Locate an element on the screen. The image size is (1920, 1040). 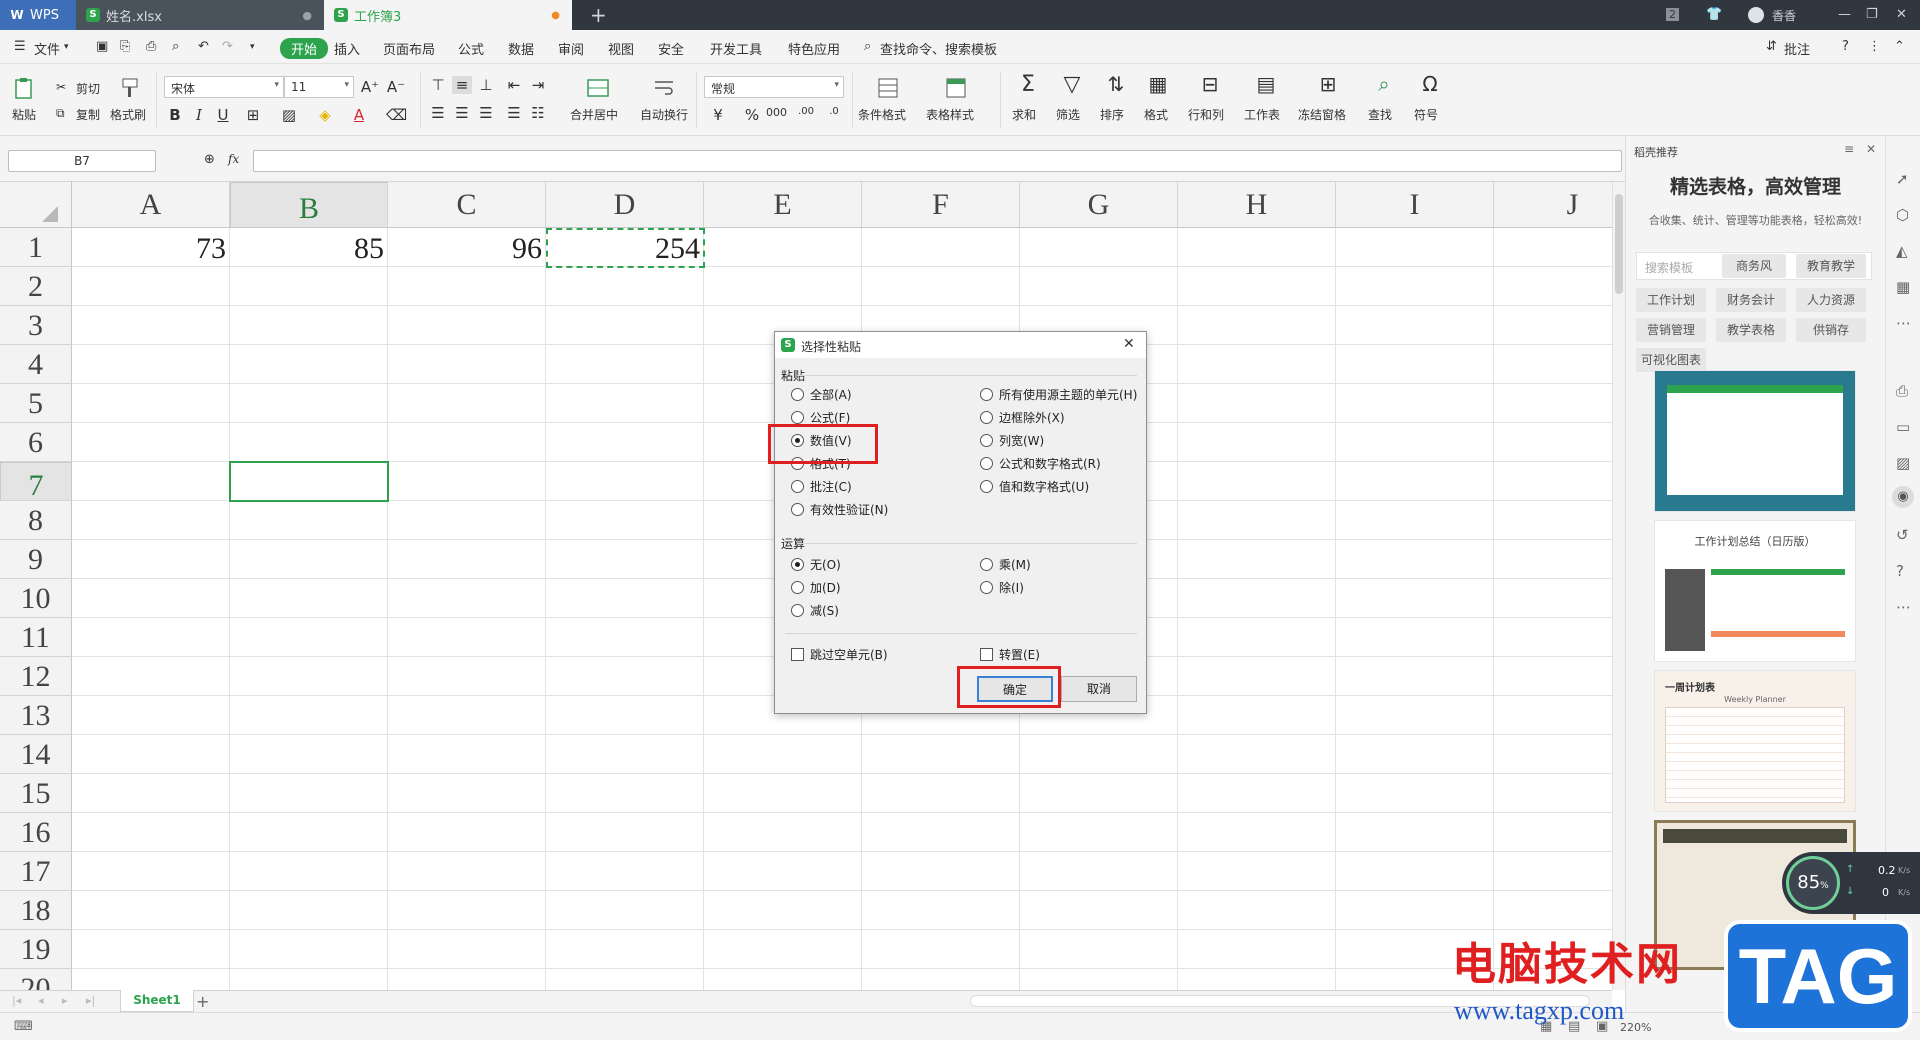
skip-blanks-checkbox: 跳过空单元(B) is located at coordinates (839, 654).